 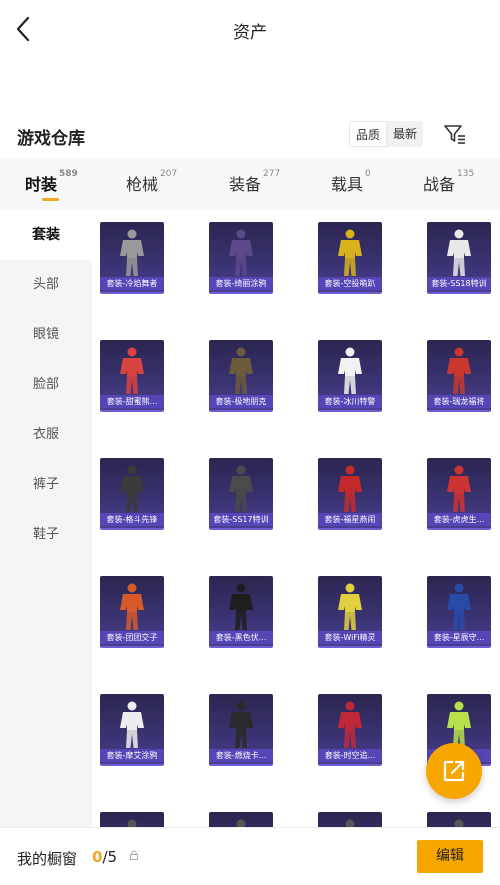 I want to click on item-card: 套装-空投萌趴, so click(x=350, y=258).